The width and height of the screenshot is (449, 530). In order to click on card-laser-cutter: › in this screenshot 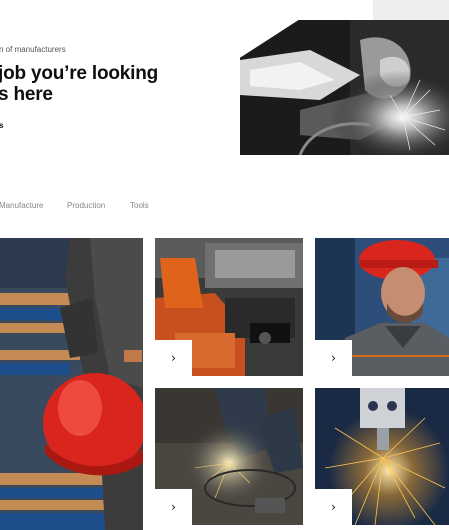, I will do `click(382, 456)`.